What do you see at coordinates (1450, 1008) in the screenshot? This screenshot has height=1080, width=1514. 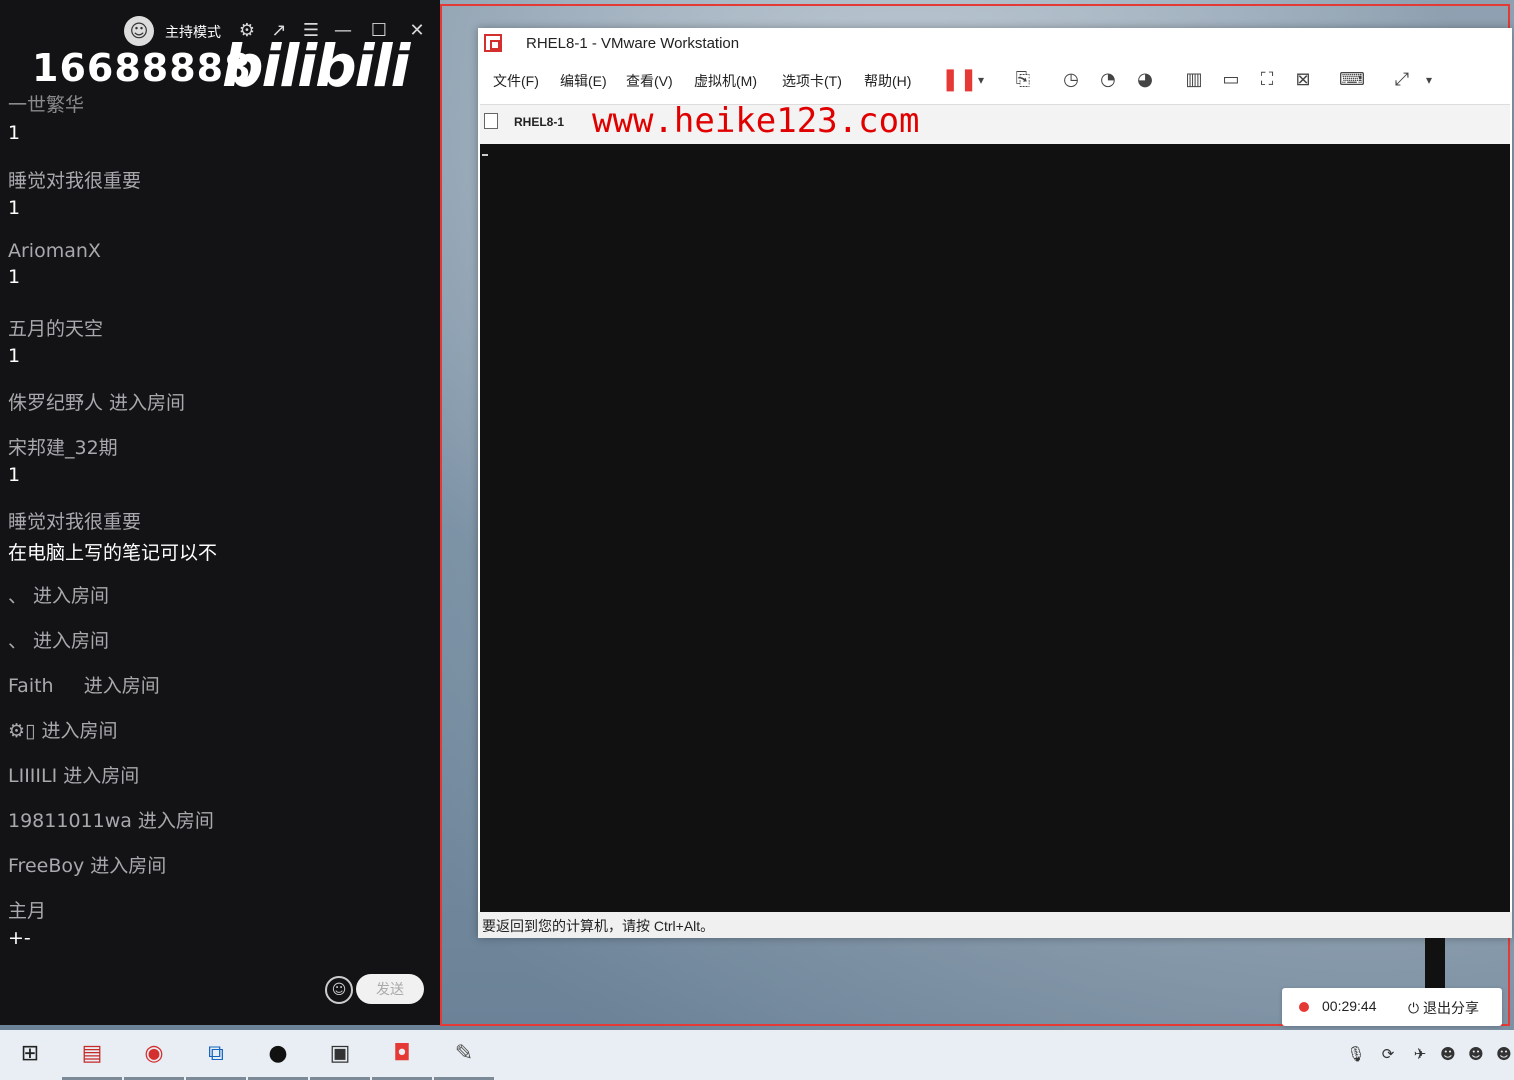 I see `exit-share-label: 退出分享` at bounding box center [1450, 1008].